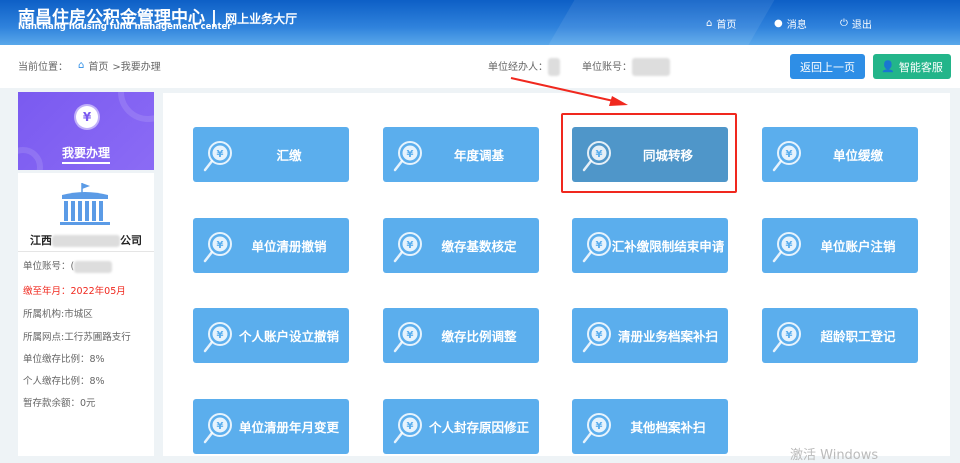 The image size is (960, 463). Describe the element at coordinates (861, 25) in the screenshot. I see `nav-label: 退出` at that location.